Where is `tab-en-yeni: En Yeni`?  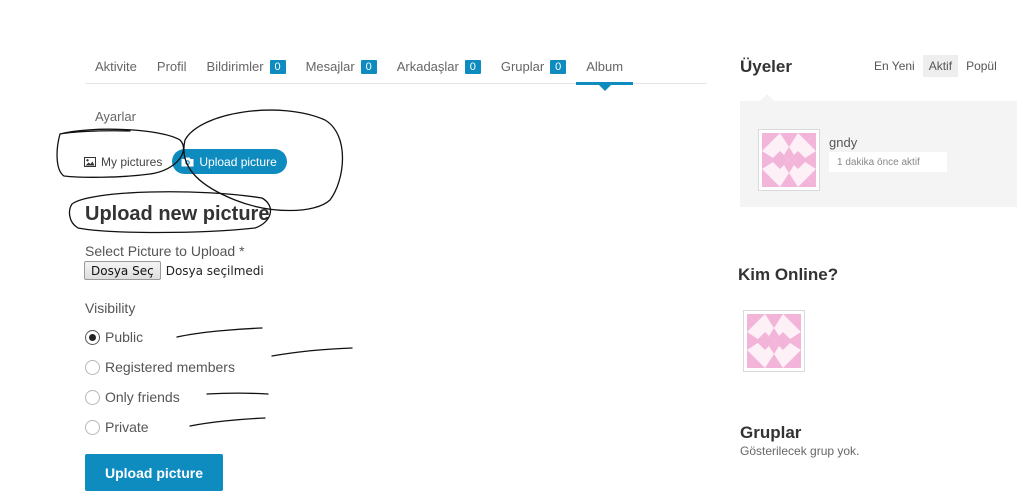
tab-en-yeni: En Yeni is located at coordinates (894, 66).